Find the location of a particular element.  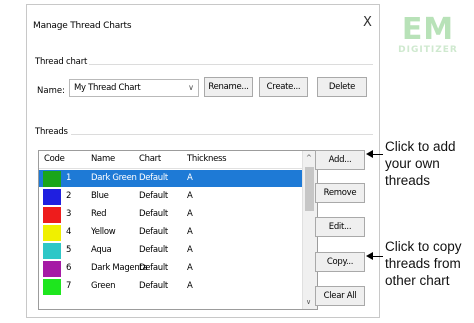

clear-all-button: Clear All is located at coordinates (340, 296).